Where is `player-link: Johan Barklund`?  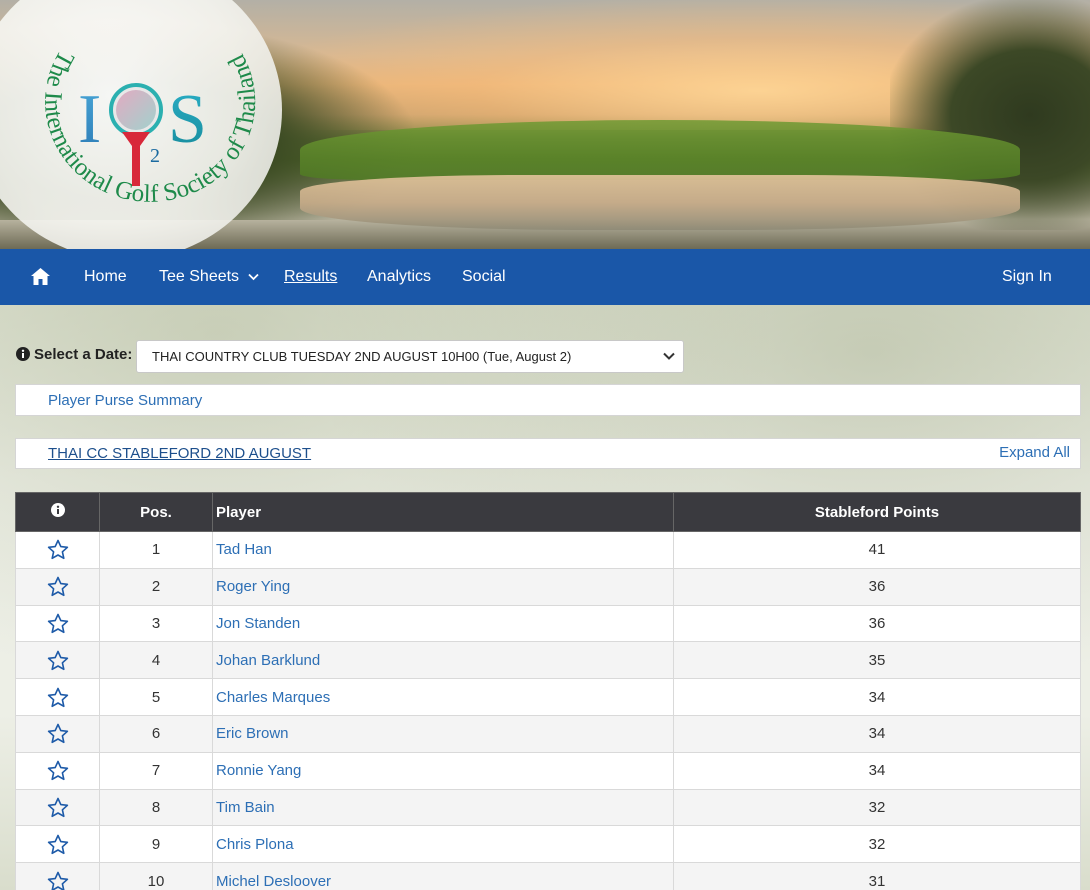 player-link: Johan Barklund is located at coordinates (268, 660).